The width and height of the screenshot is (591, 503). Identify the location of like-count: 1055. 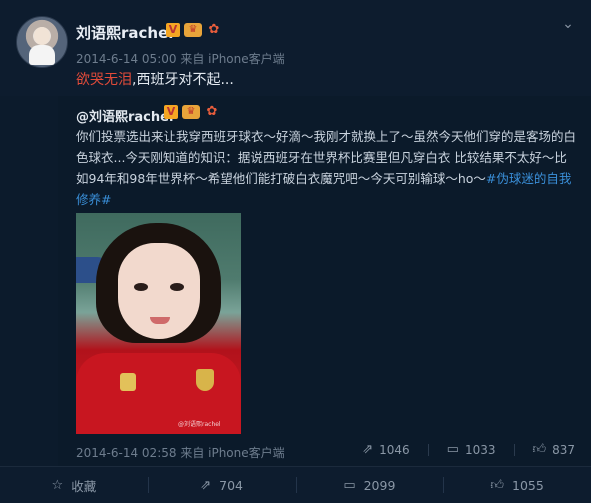
(528, 485).